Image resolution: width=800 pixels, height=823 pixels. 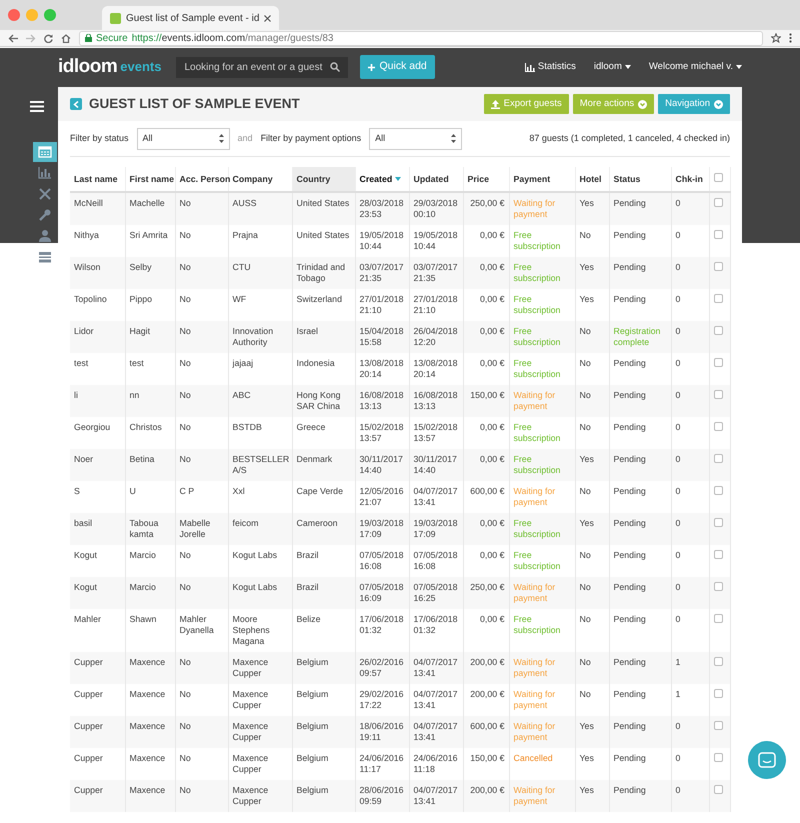 What do you see at coordinates (97, 732) in the screenshot?
I see `table-cell: Cupper` at bounding box center [97, 732].